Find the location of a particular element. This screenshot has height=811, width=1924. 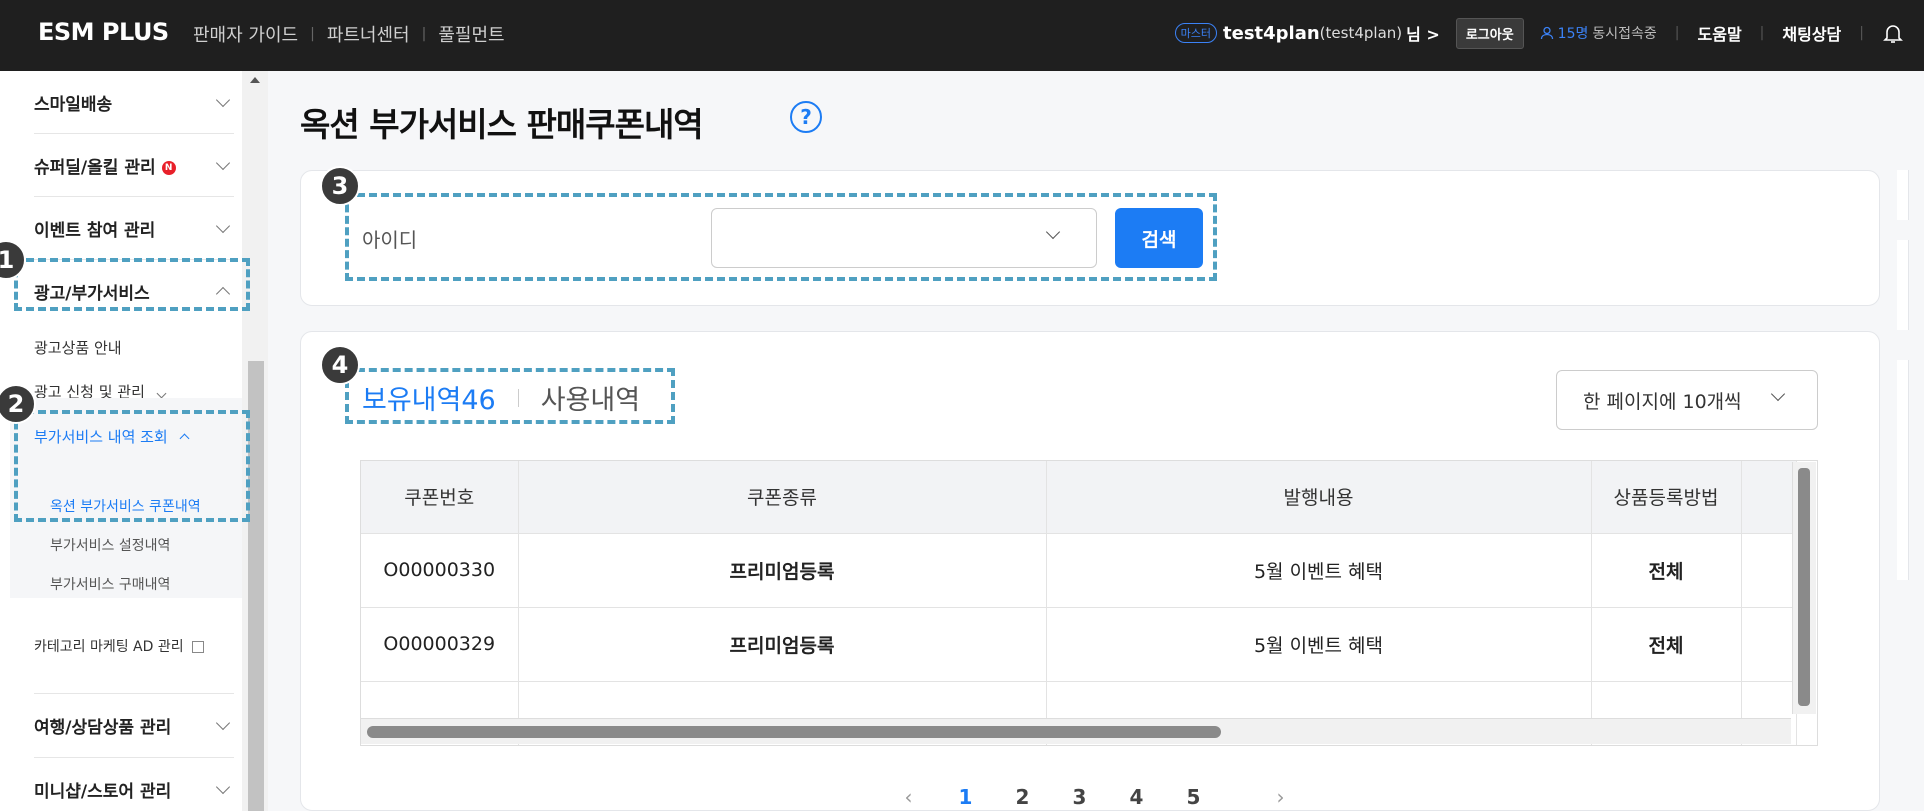

page-button: 5 is located at coordinates (1193, 797).